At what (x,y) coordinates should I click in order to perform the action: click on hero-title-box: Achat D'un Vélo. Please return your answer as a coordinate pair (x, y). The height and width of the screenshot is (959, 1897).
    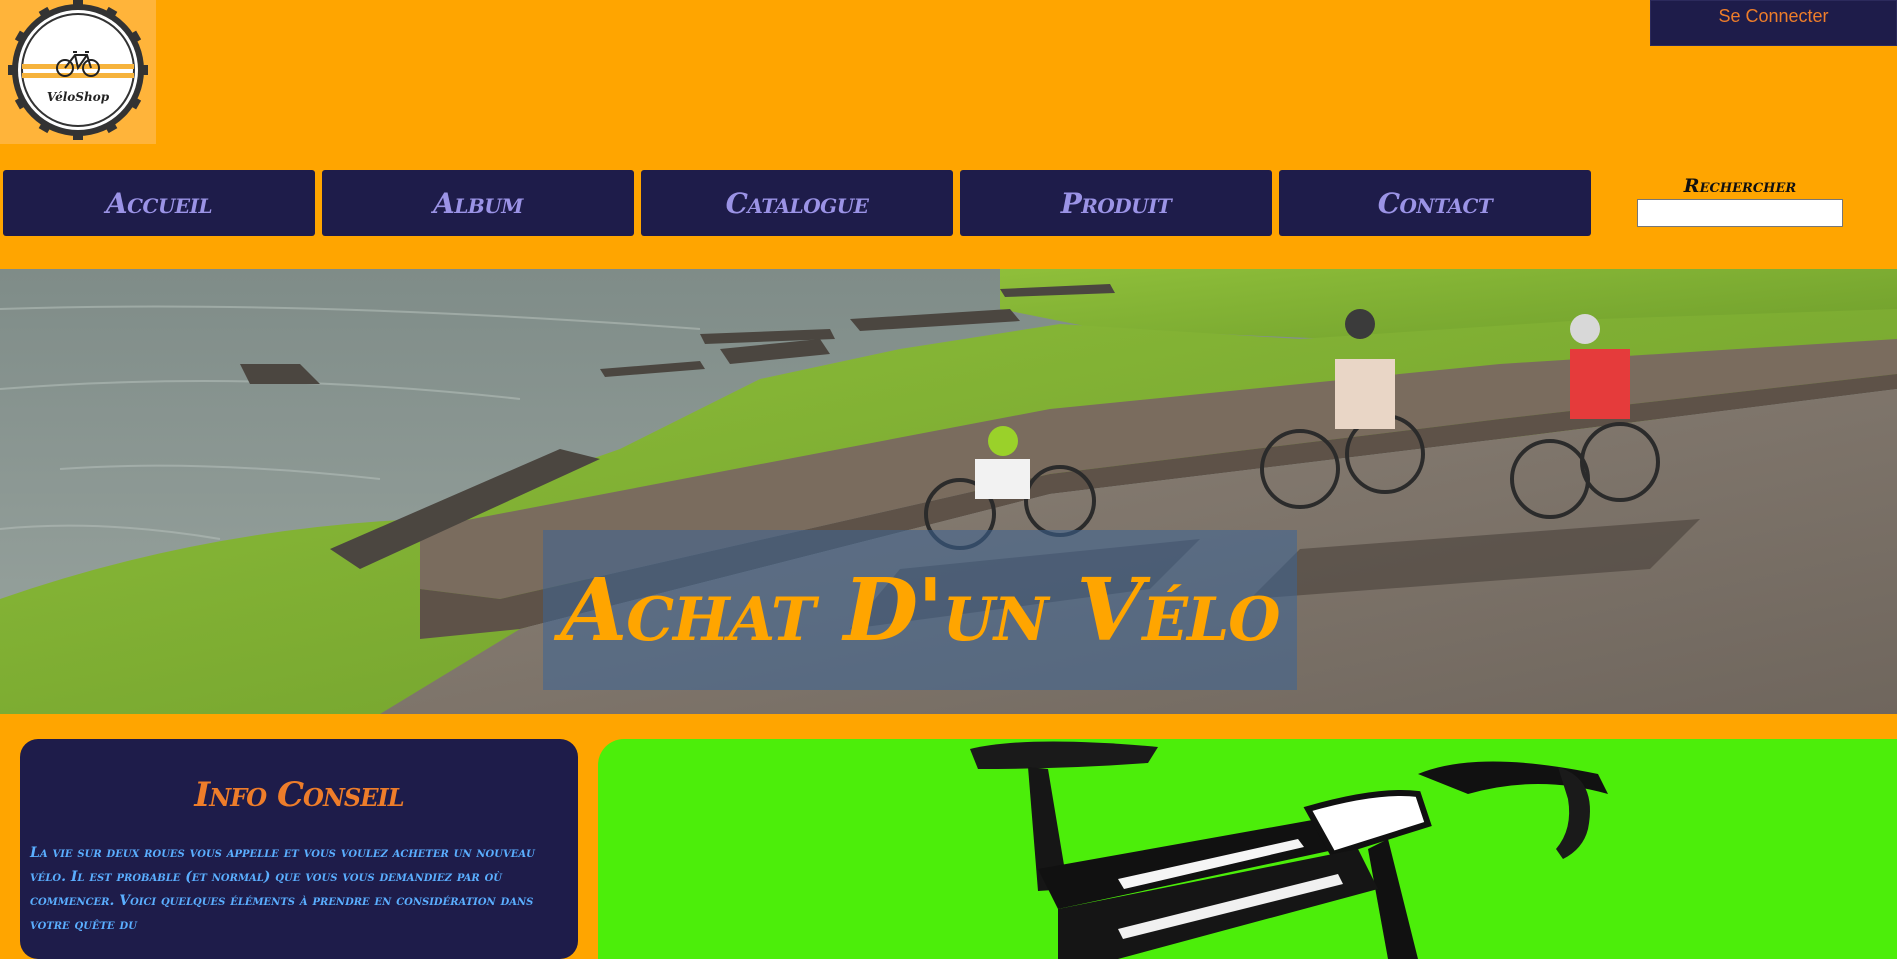
    Looking at the image, I should click on (920, 610).